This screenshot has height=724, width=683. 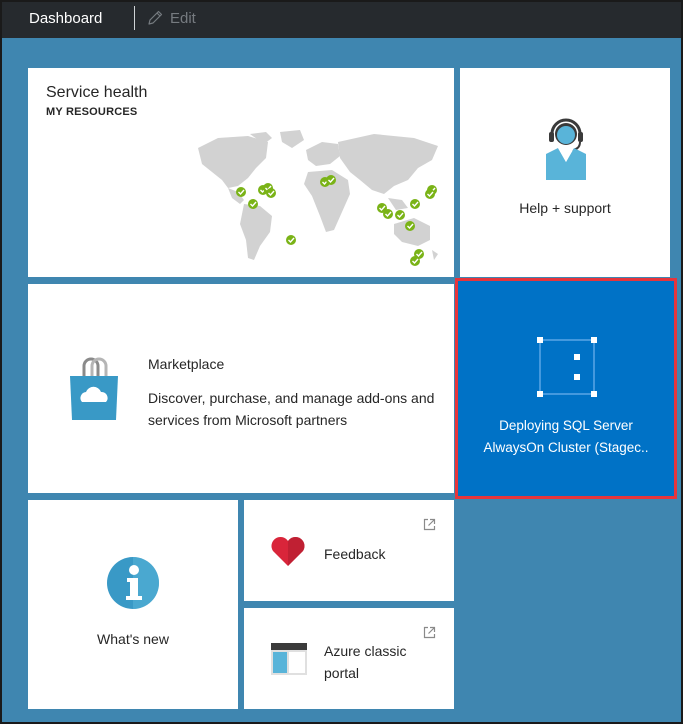 What do you see at coordinates (566, 425) in the screenshot?
I see `deployment-label-line1: Deploying SQL Server` at bounding box center [566, 425].